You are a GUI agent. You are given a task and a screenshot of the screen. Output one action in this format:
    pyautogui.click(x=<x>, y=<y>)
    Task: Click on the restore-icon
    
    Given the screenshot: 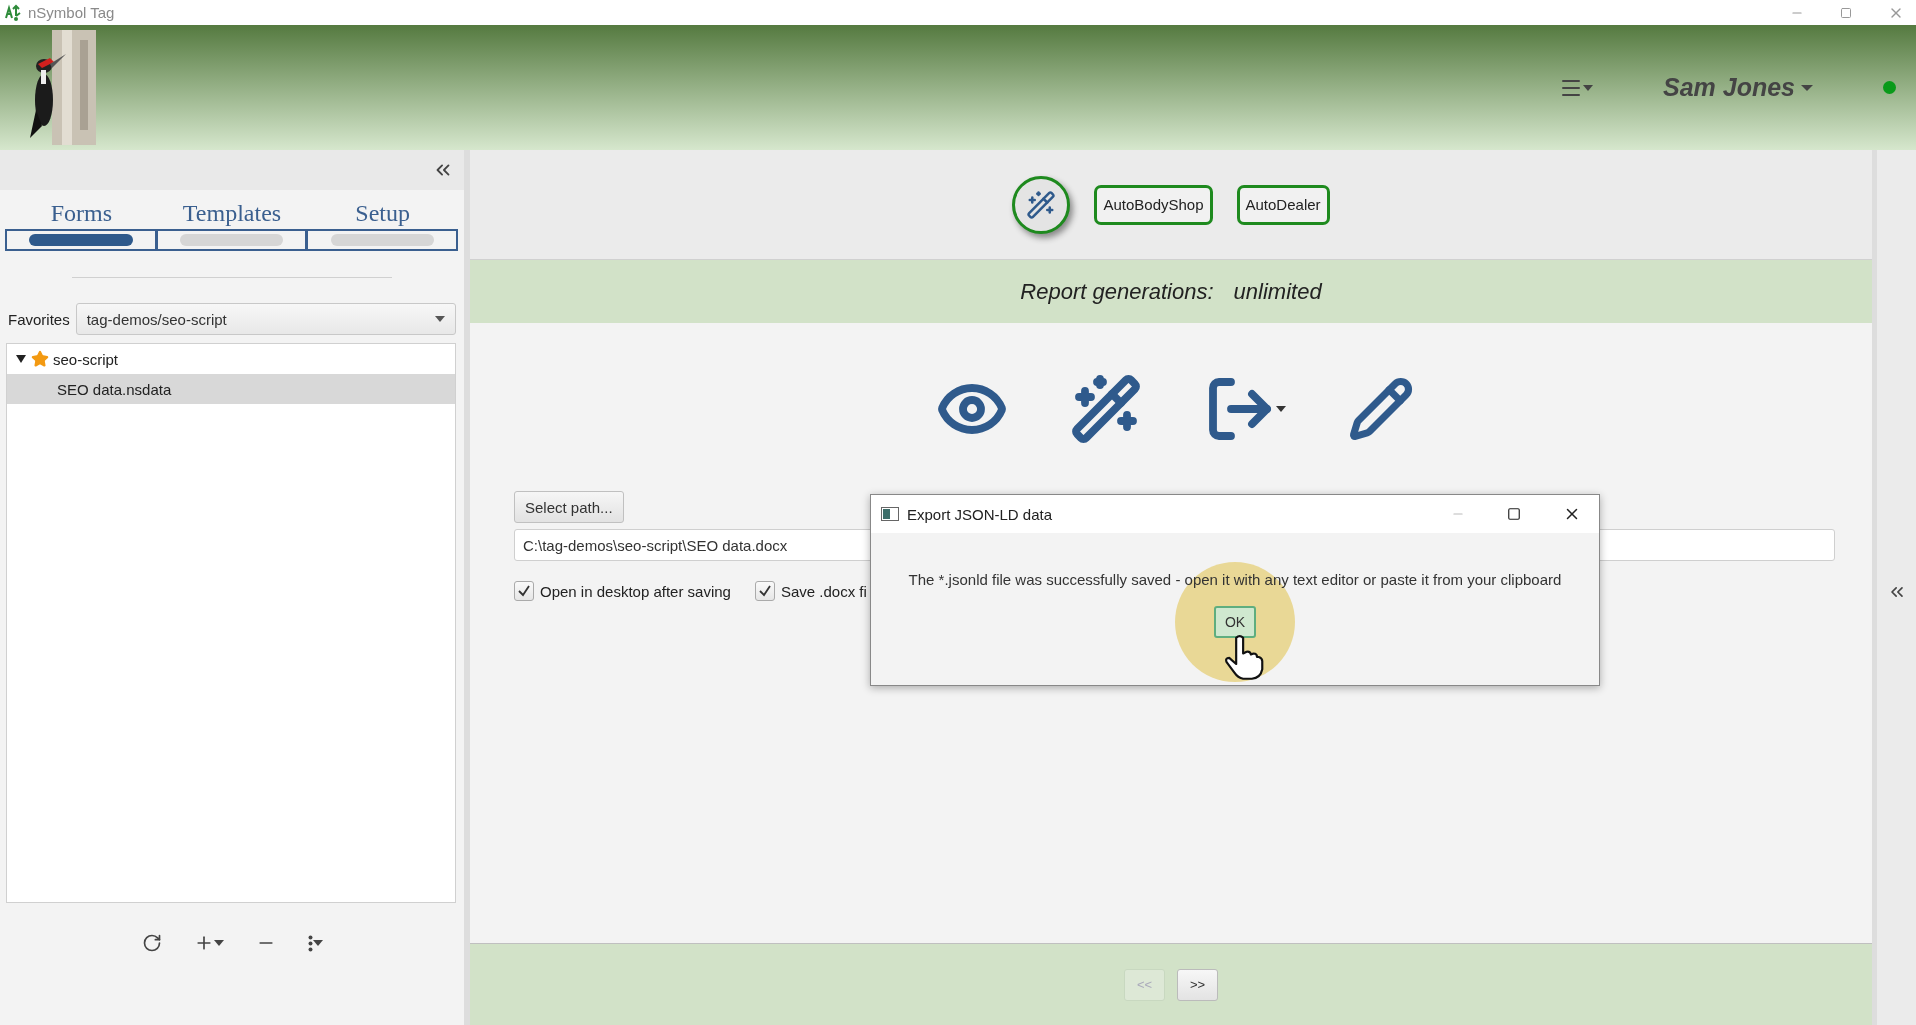 What is the action you would take?
    pyautogui.click(x=1846, y=12)
    